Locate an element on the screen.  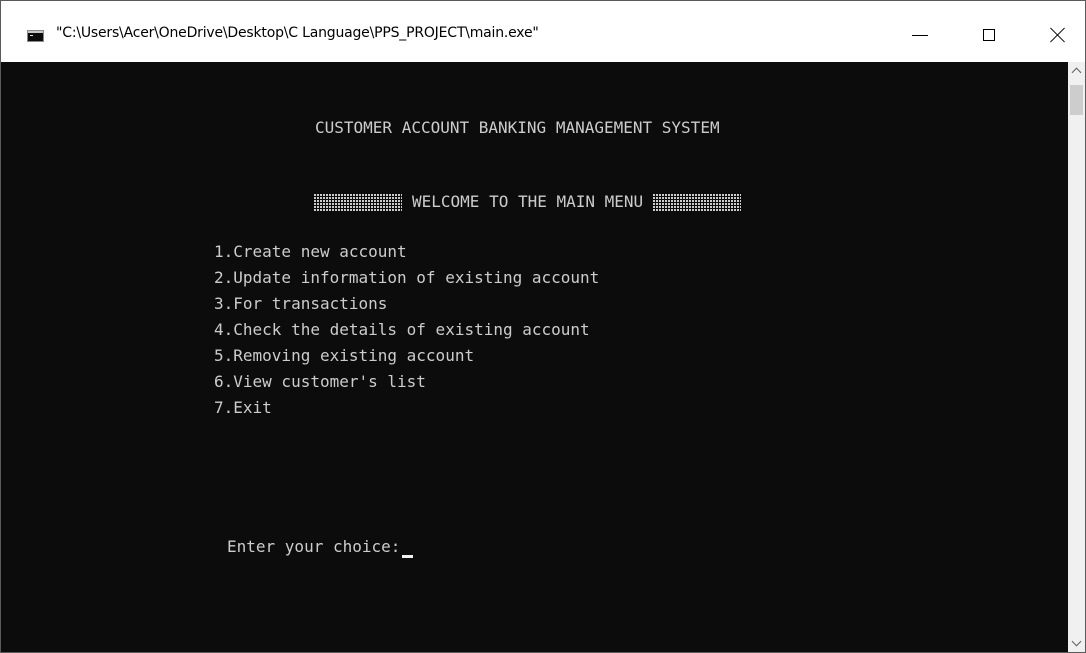
chevron-down-icon is located at coordinates (1076, 641).